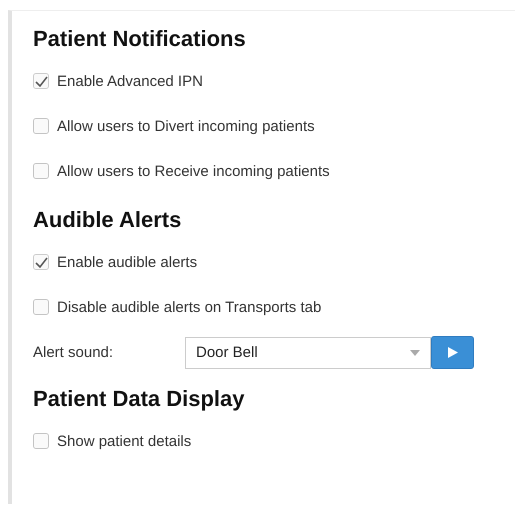  I want to click on caret-icon, so click(415, 353).